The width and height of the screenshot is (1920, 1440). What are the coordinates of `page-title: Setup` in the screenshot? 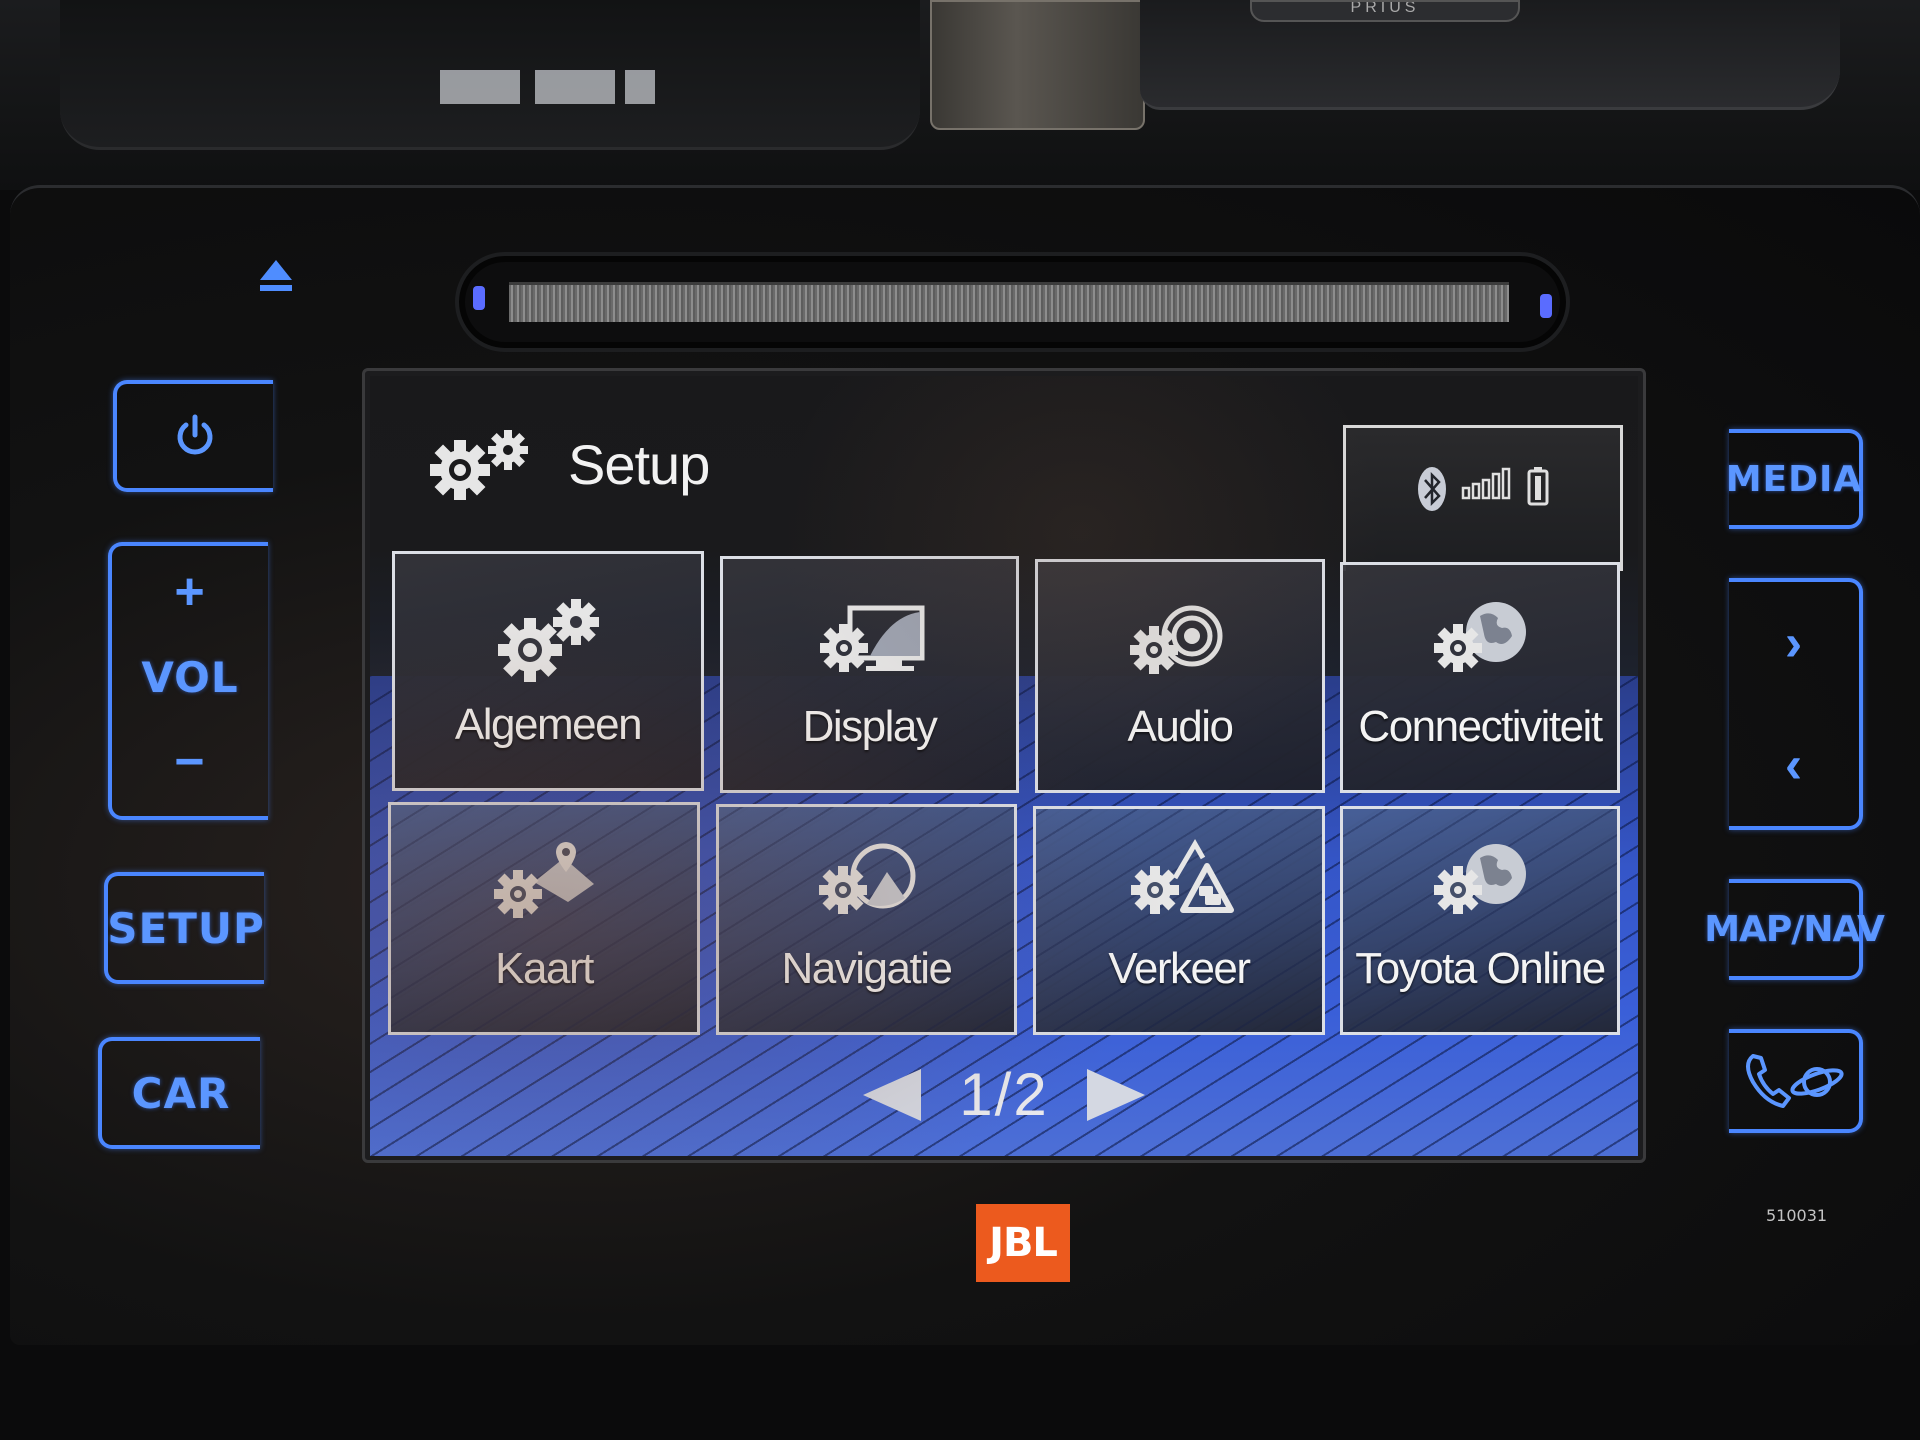 It's located at (639, 464).